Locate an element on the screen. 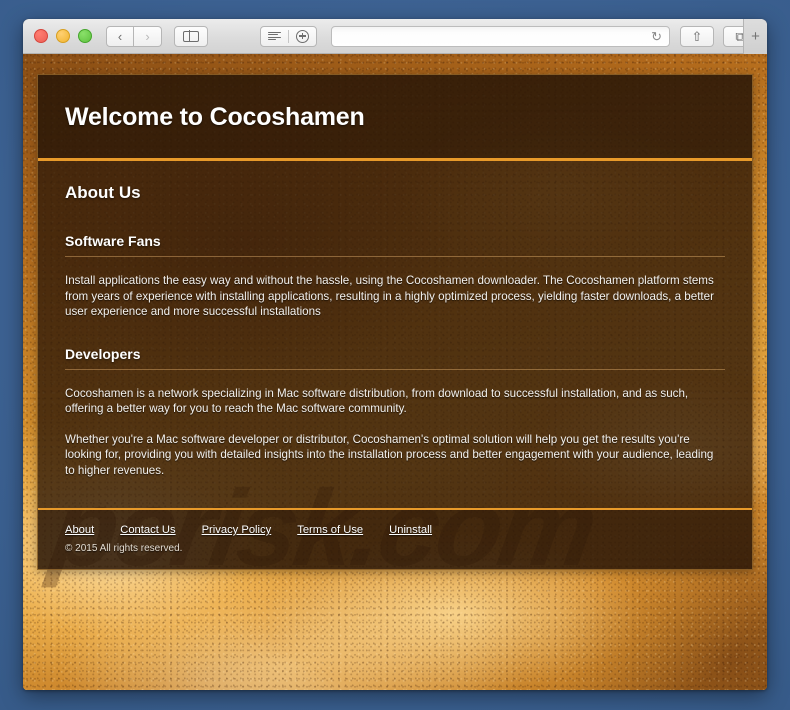  browser-toolbar: ‹ › ↻ ⇧ ⧉ + is located at coordinates (395, 36).